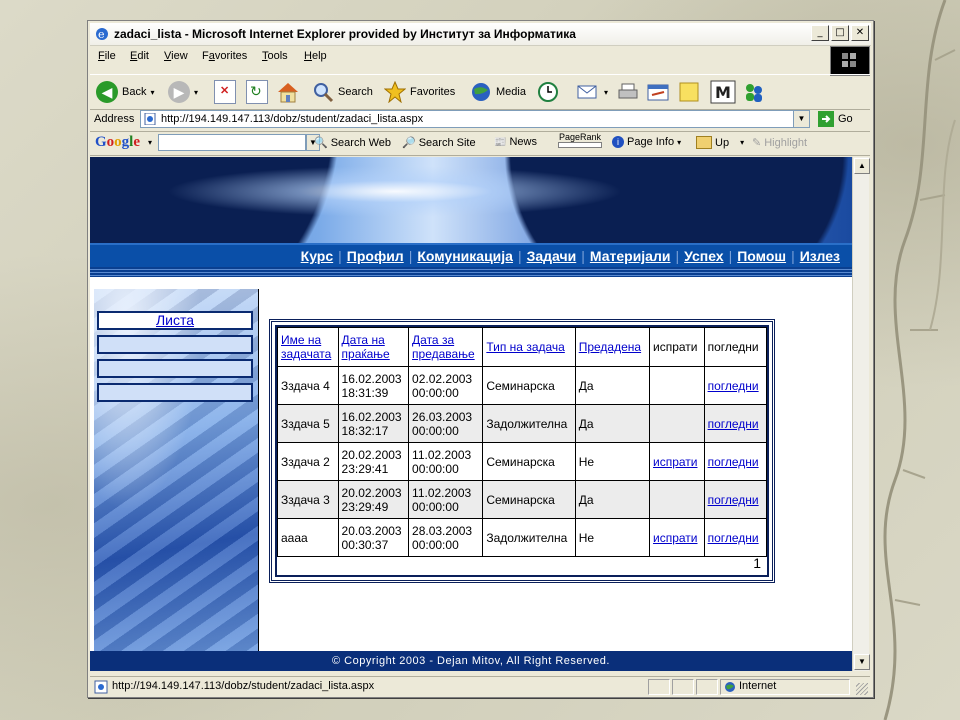 Image resolution: width=960 pixels, height=720 pixels. Describe the element at coordinates (446, 347) in the screenshot. I see `col-header-due-date: Дата за предавање` at that location.